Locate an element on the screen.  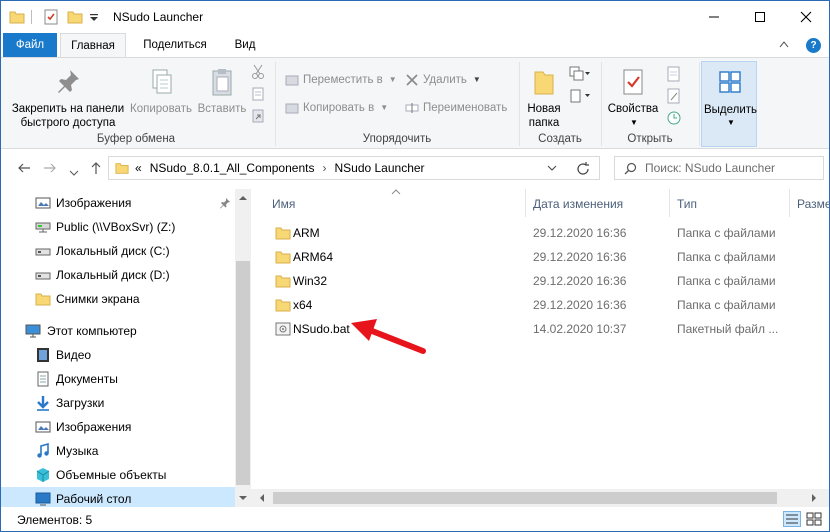
history-icon is located at coordinates (674, 118).